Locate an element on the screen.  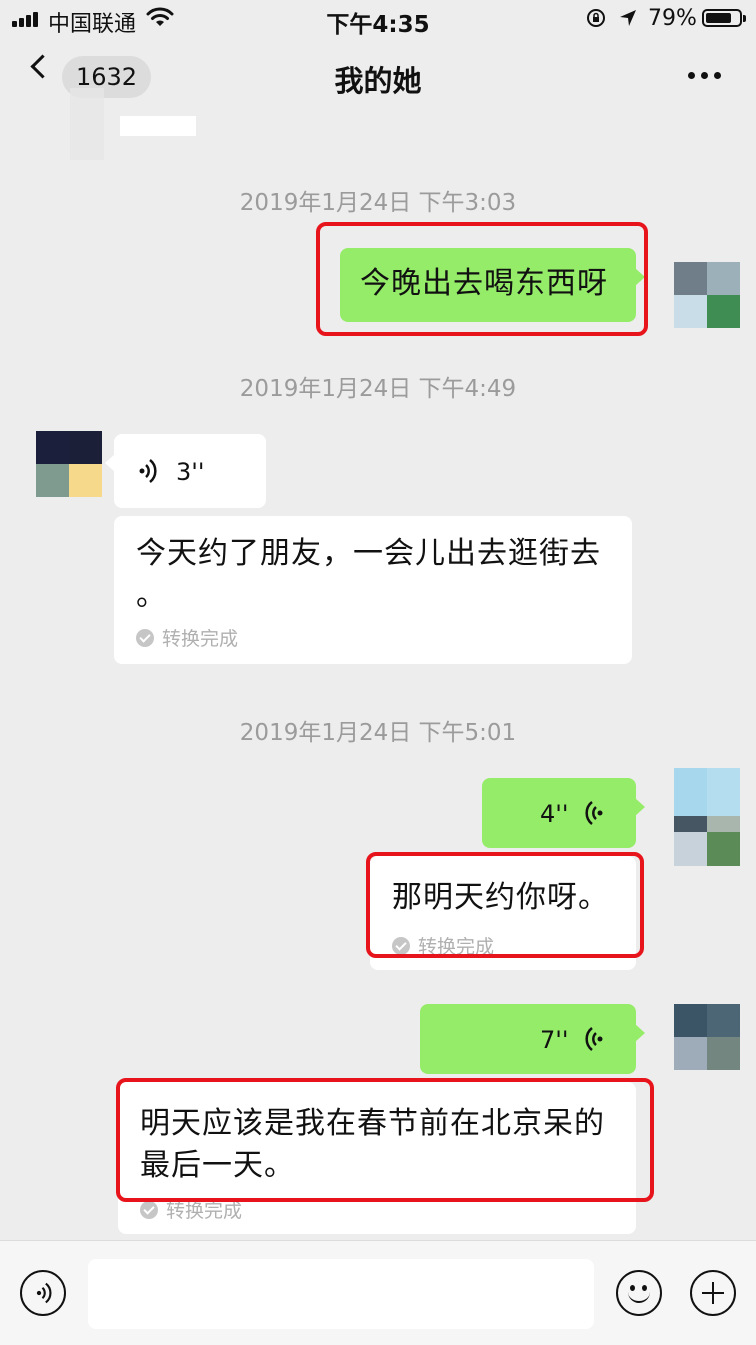
battery-icon is located at coordinates (724, 18).